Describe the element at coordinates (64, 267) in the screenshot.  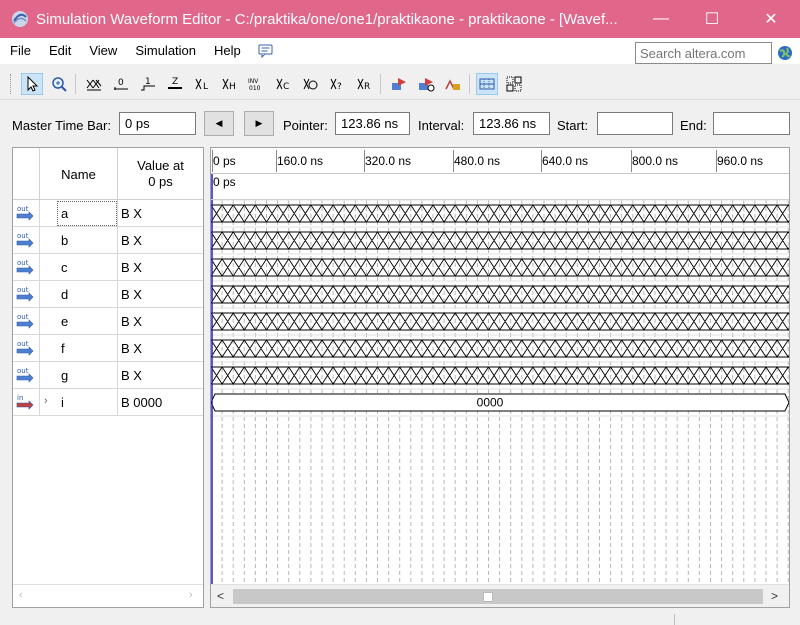
I see `signal-name: c` at that location.